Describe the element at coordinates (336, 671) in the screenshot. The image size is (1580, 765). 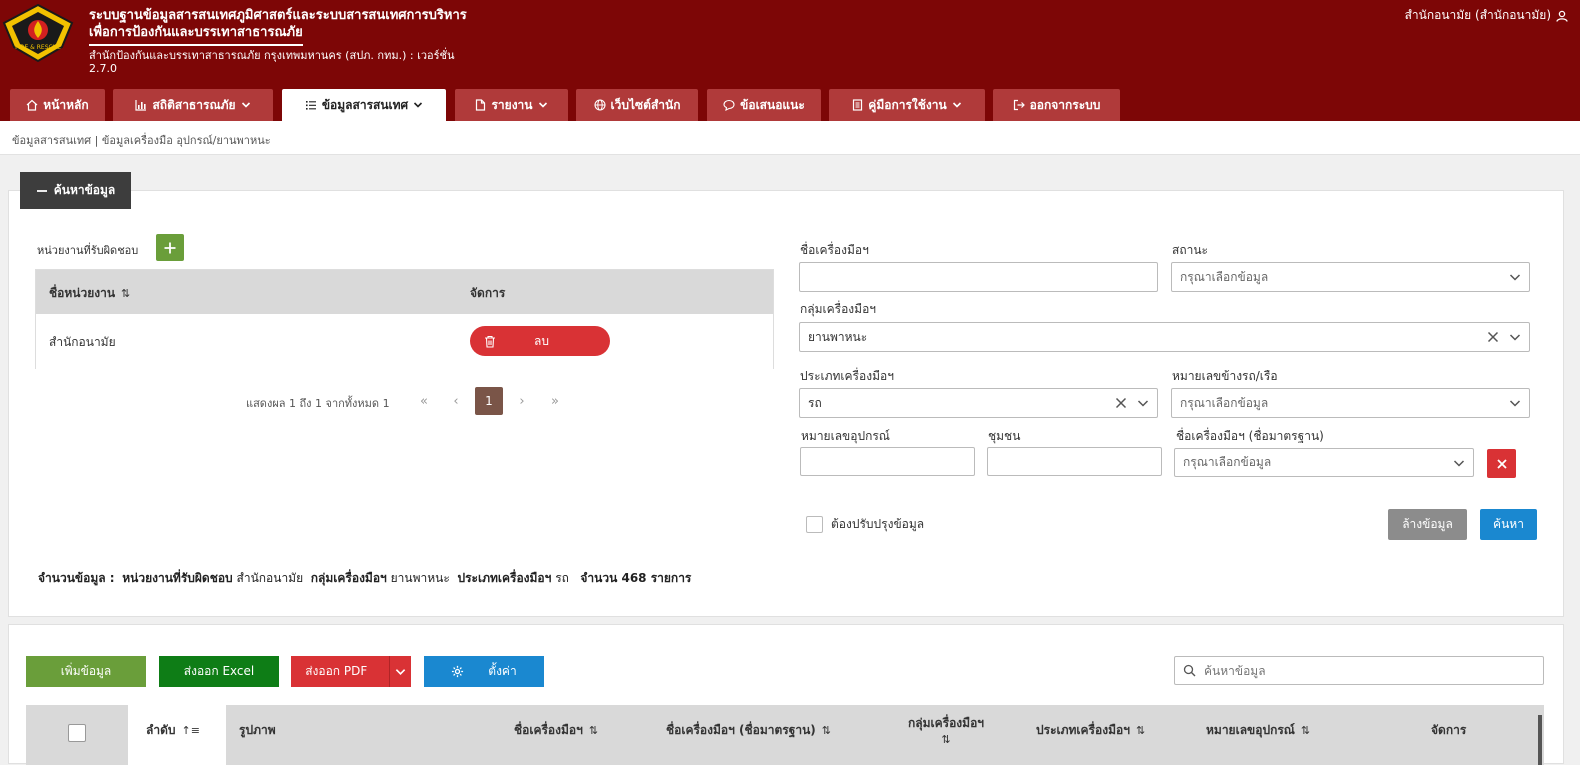
I see `export-pdf-button: ส่งออก PDF` at that location.